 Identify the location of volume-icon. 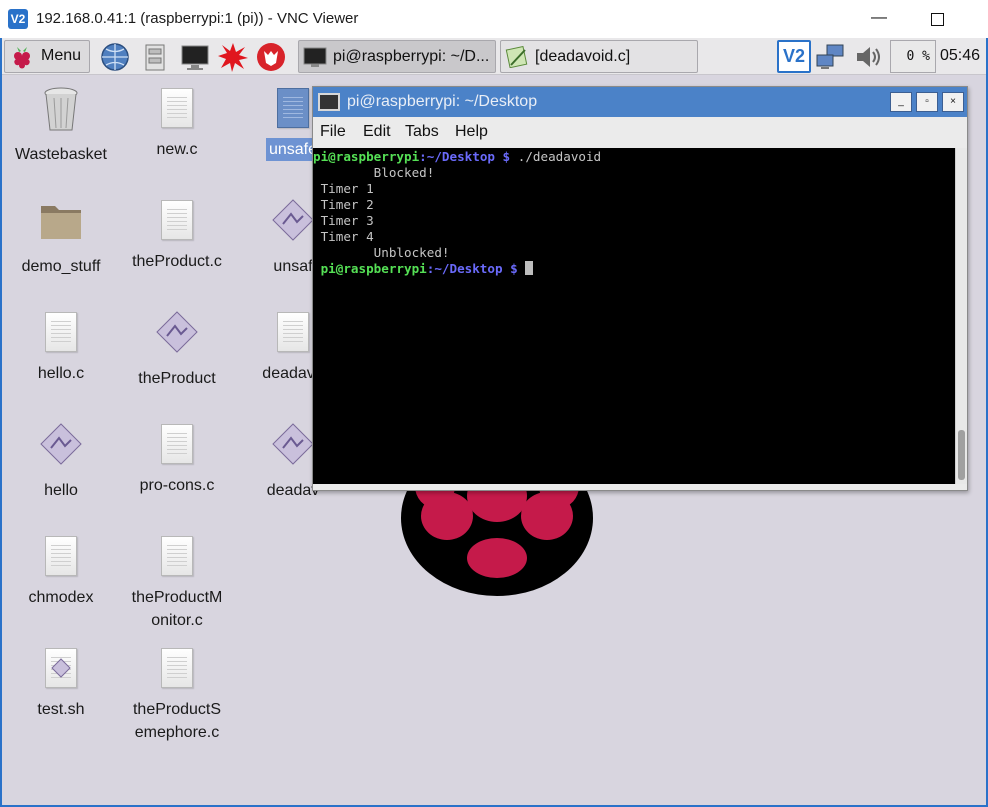
(869, 57).